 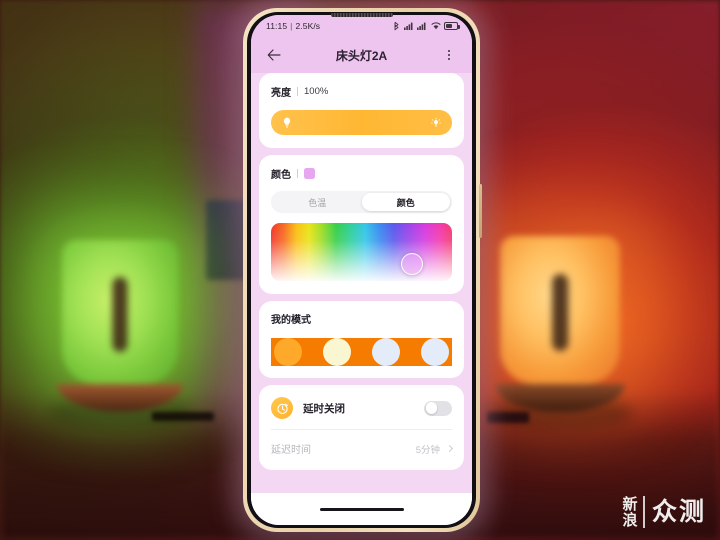 I want to click on brightness-value: 100%, so click(x=316, y=91).